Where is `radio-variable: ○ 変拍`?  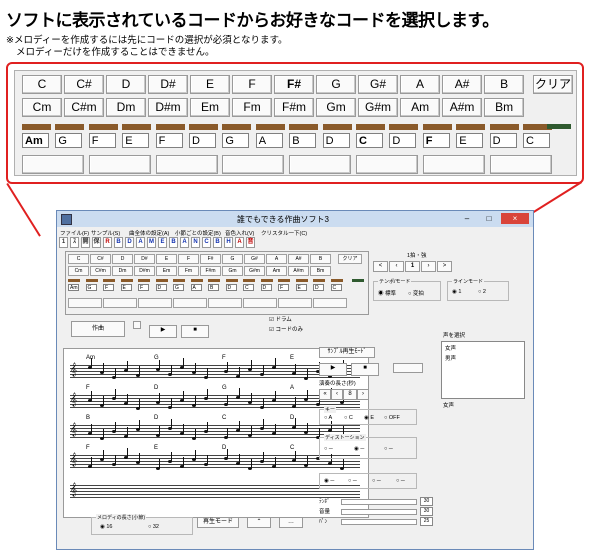
radio-variable: ○ 変拍 is located at coordinates (416, 293).